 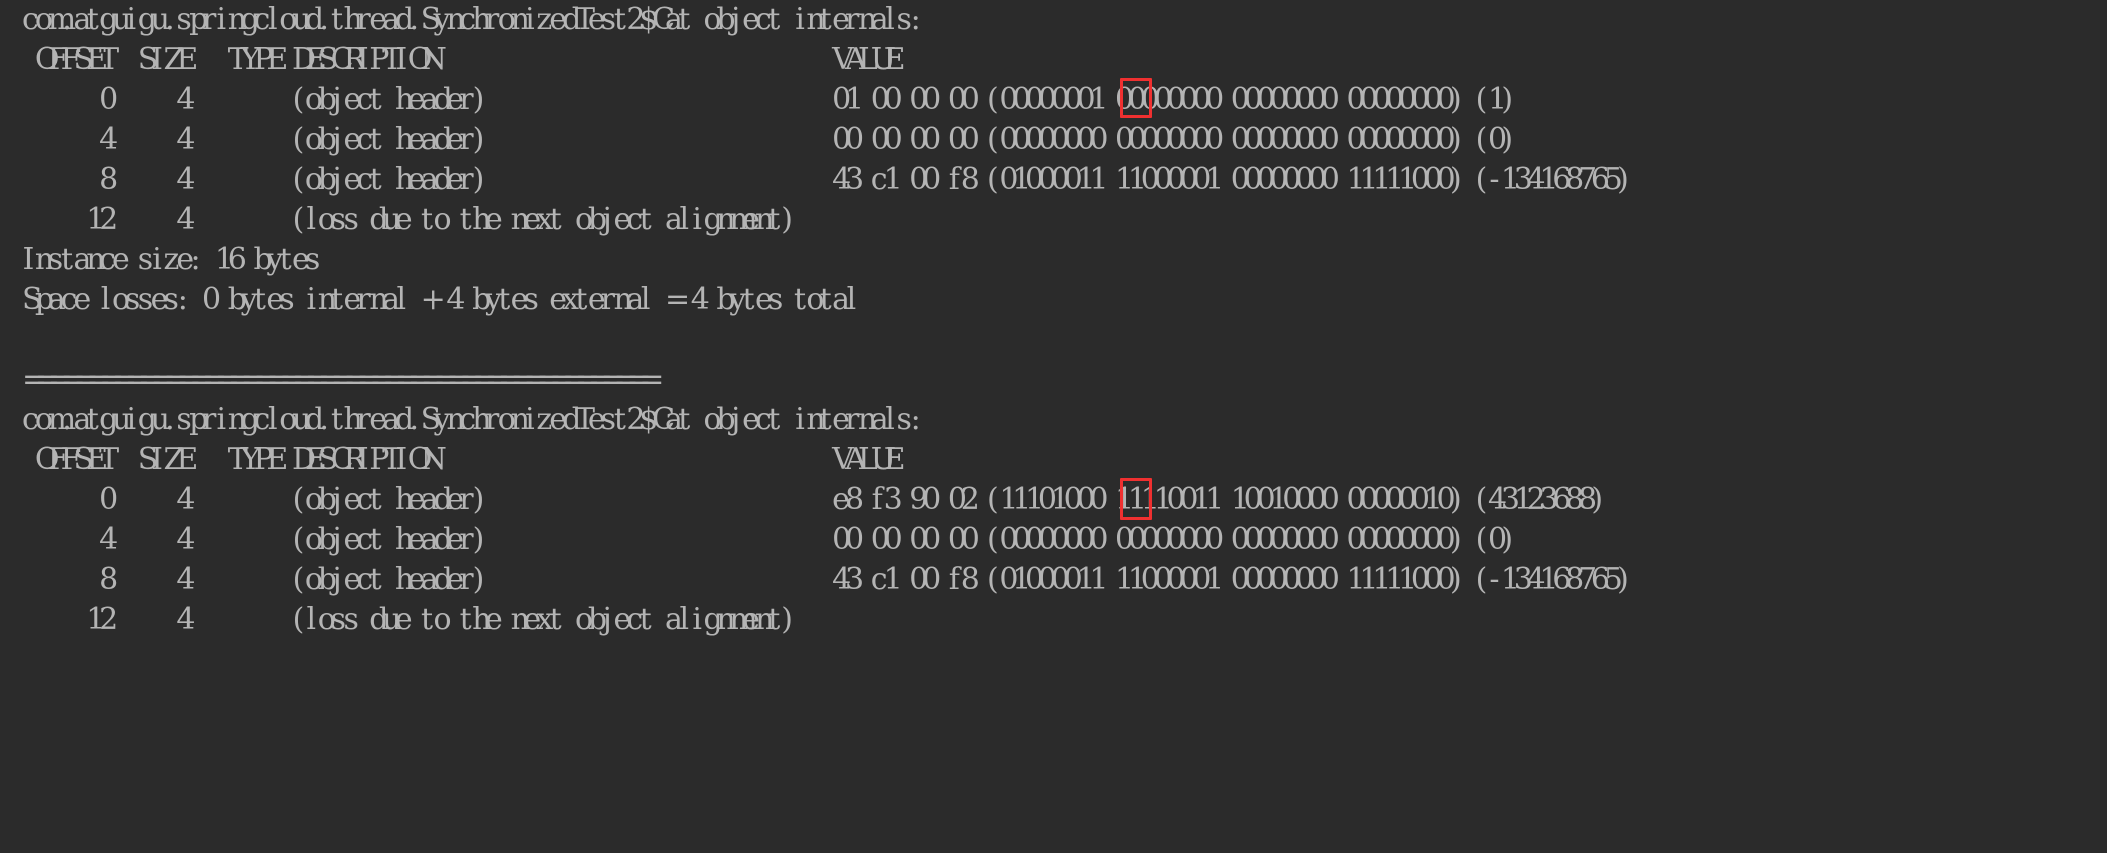 I want to click on console-line-text: Instance size: 16 bytes, so click(x=171, y=259).